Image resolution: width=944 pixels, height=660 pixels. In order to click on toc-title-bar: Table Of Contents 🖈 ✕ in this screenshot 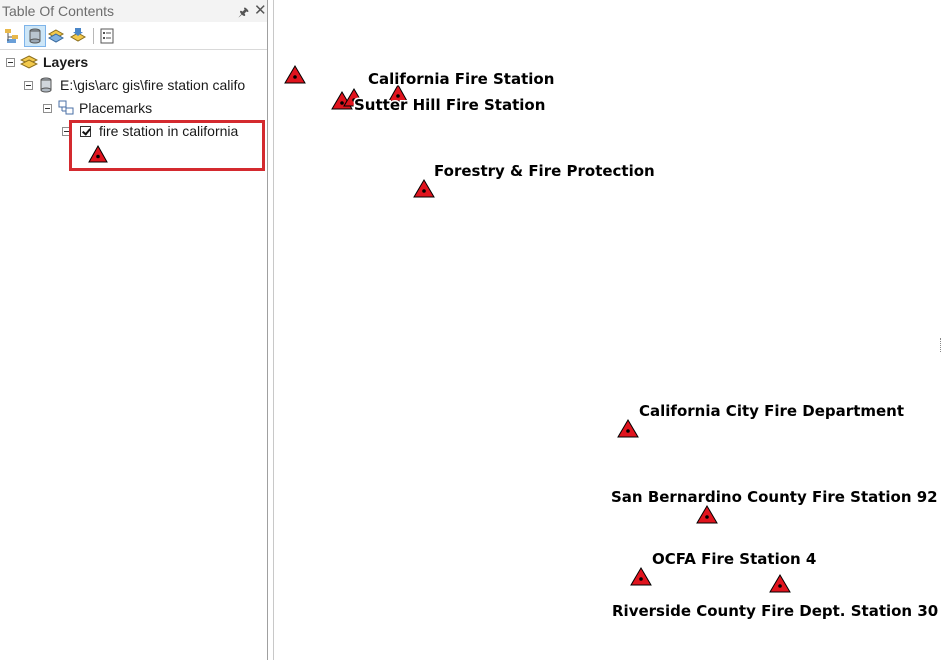, I will do `click(133, 11)`.